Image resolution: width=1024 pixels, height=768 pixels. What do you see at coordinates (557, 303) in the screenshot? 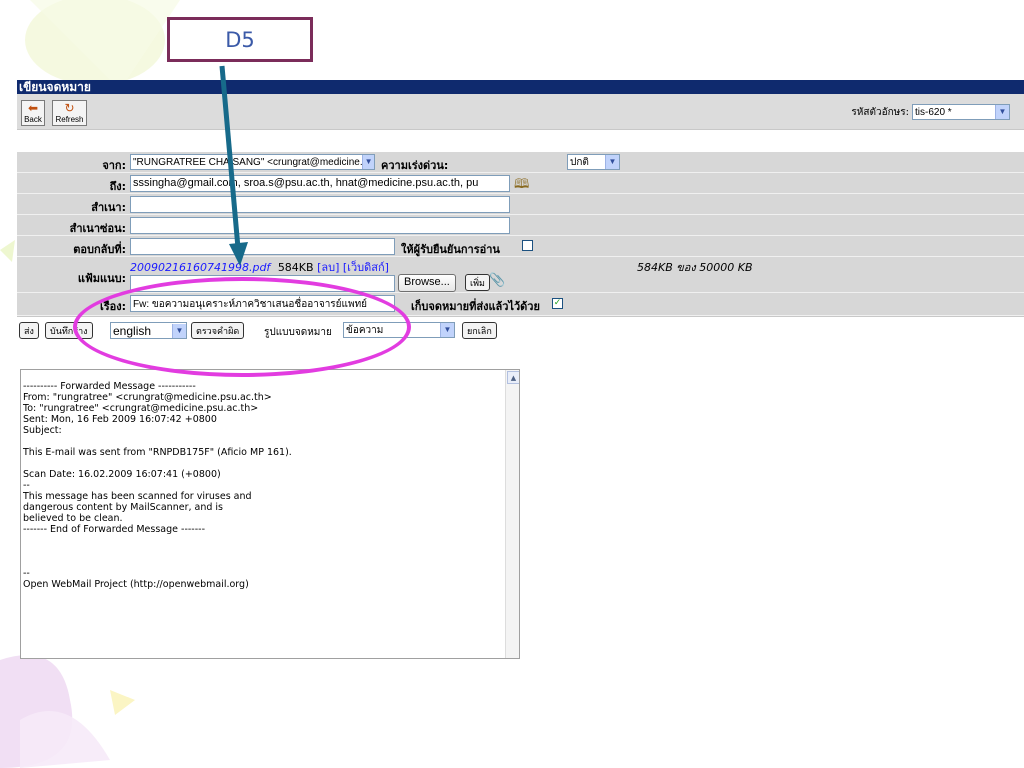
I see `save-sent-checkbox: ✓` at bounding box center [557, 303].